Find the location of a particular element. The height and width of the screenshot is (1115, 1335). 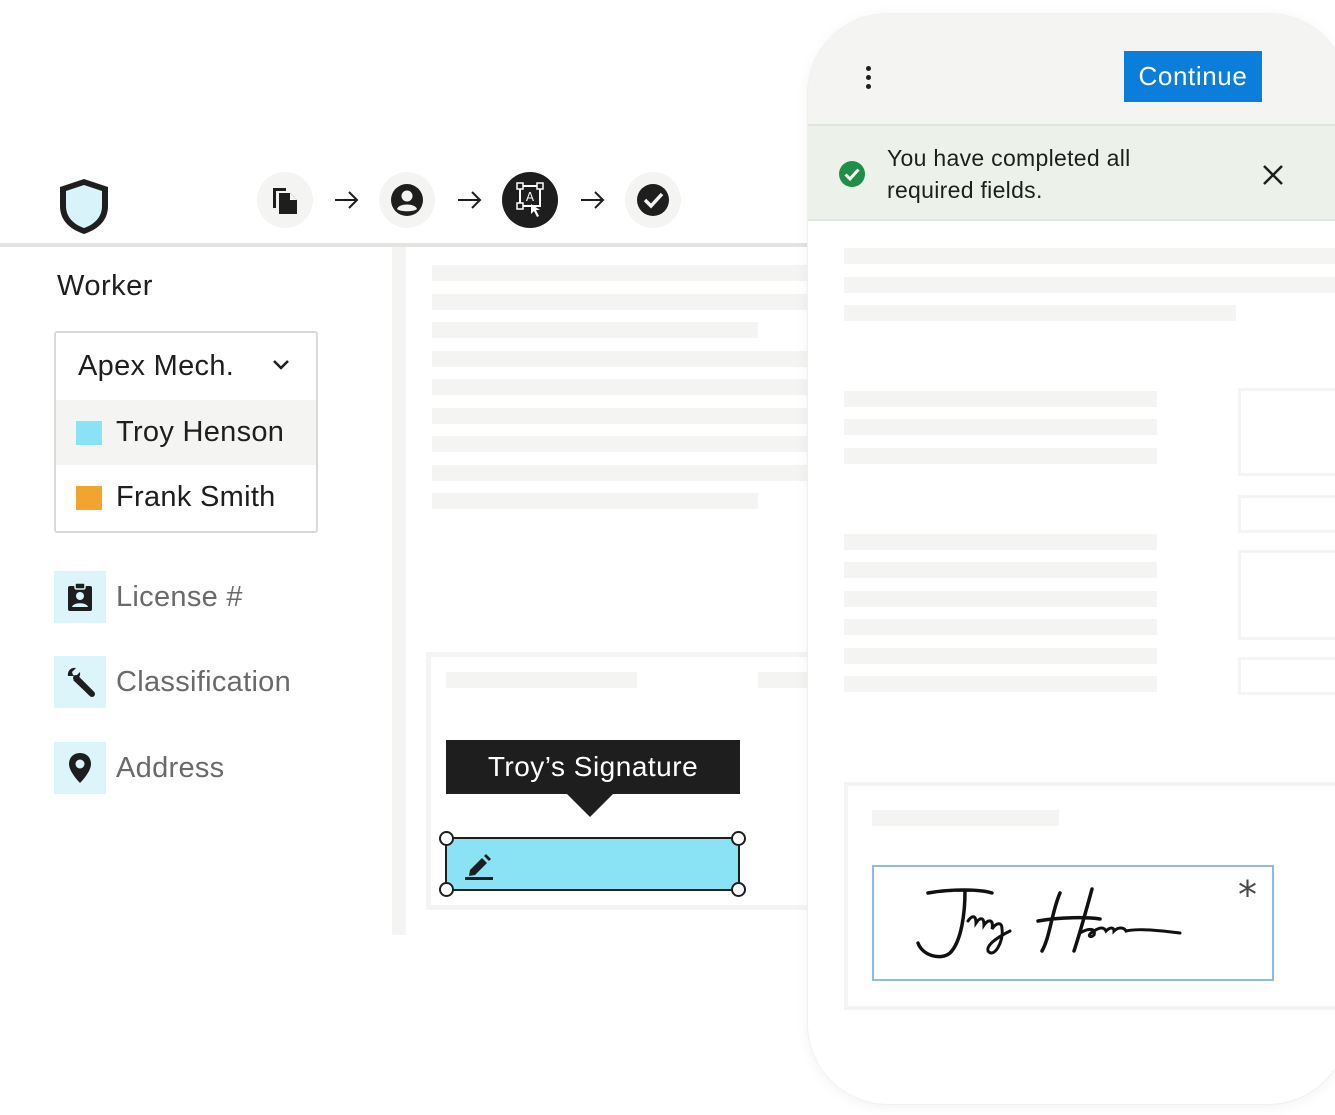

step-documents is located at coordinates (285, 200).